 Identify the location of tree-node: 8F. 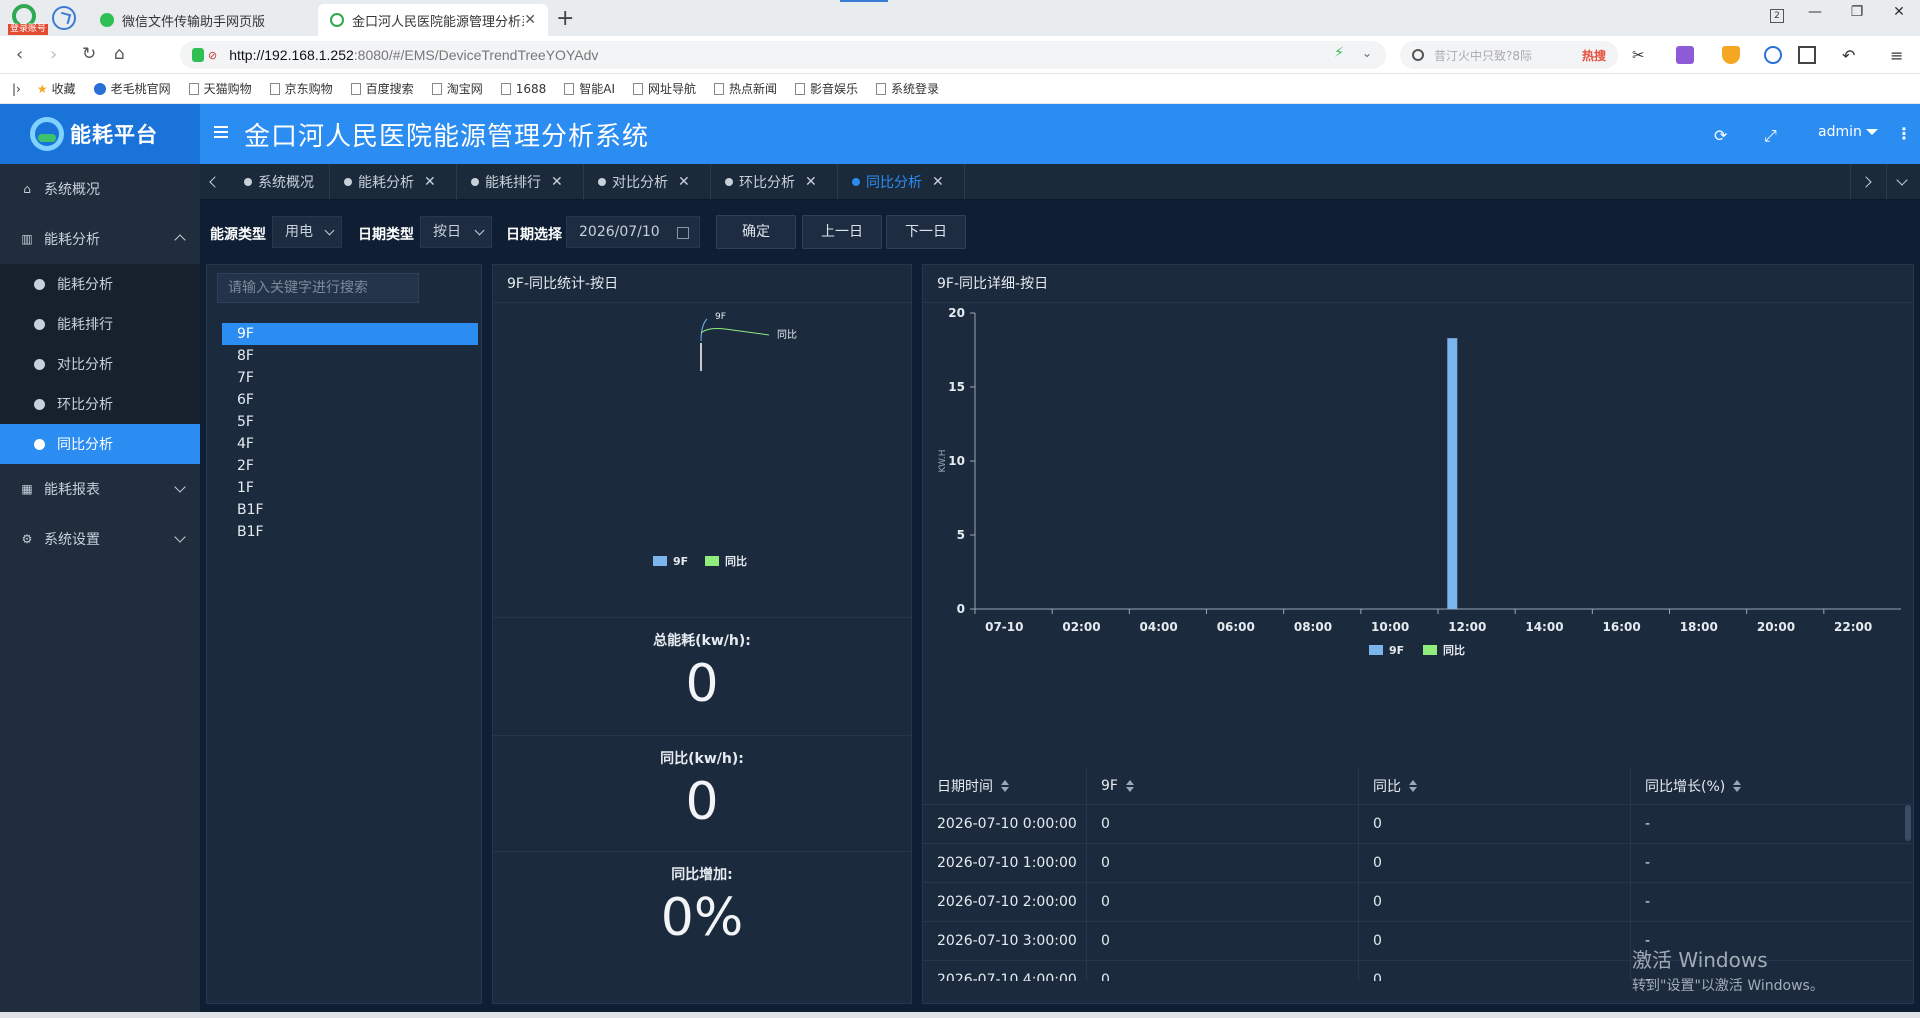
(350, 356).